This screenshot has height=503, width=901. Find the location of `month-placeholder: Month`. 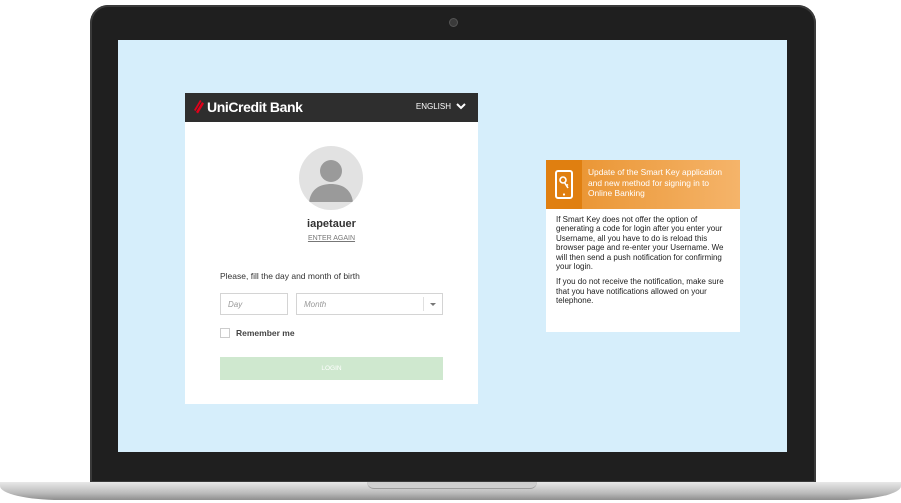

month-placeholder: Month is located at coordinates (315, 304).